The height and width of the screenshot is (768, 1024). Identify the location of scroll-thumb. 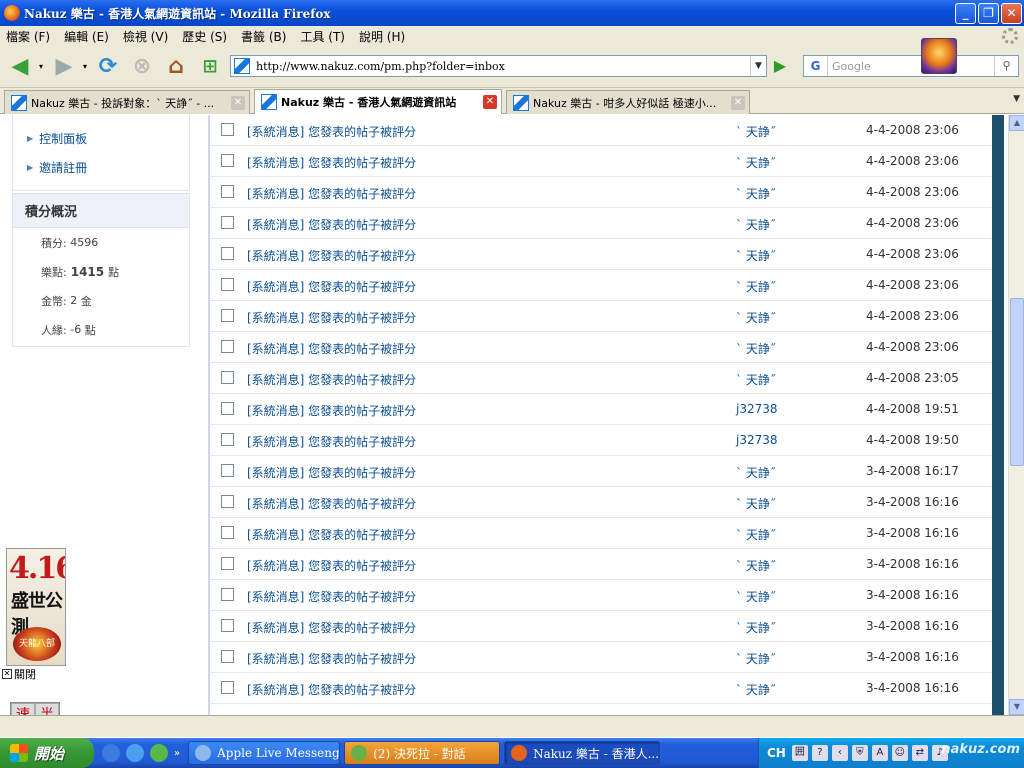
(1017, 382).